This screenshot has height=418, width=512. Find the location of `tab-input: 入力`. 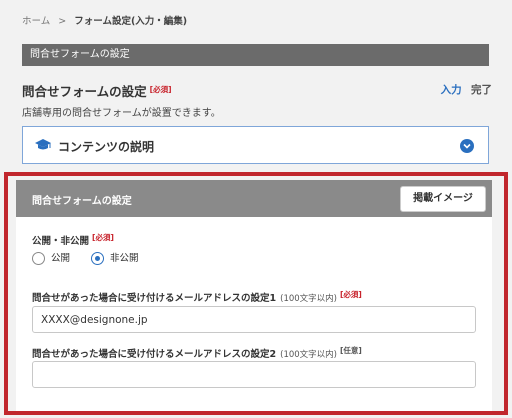

tab-input: 入力 is located at coordinates (451, 90).